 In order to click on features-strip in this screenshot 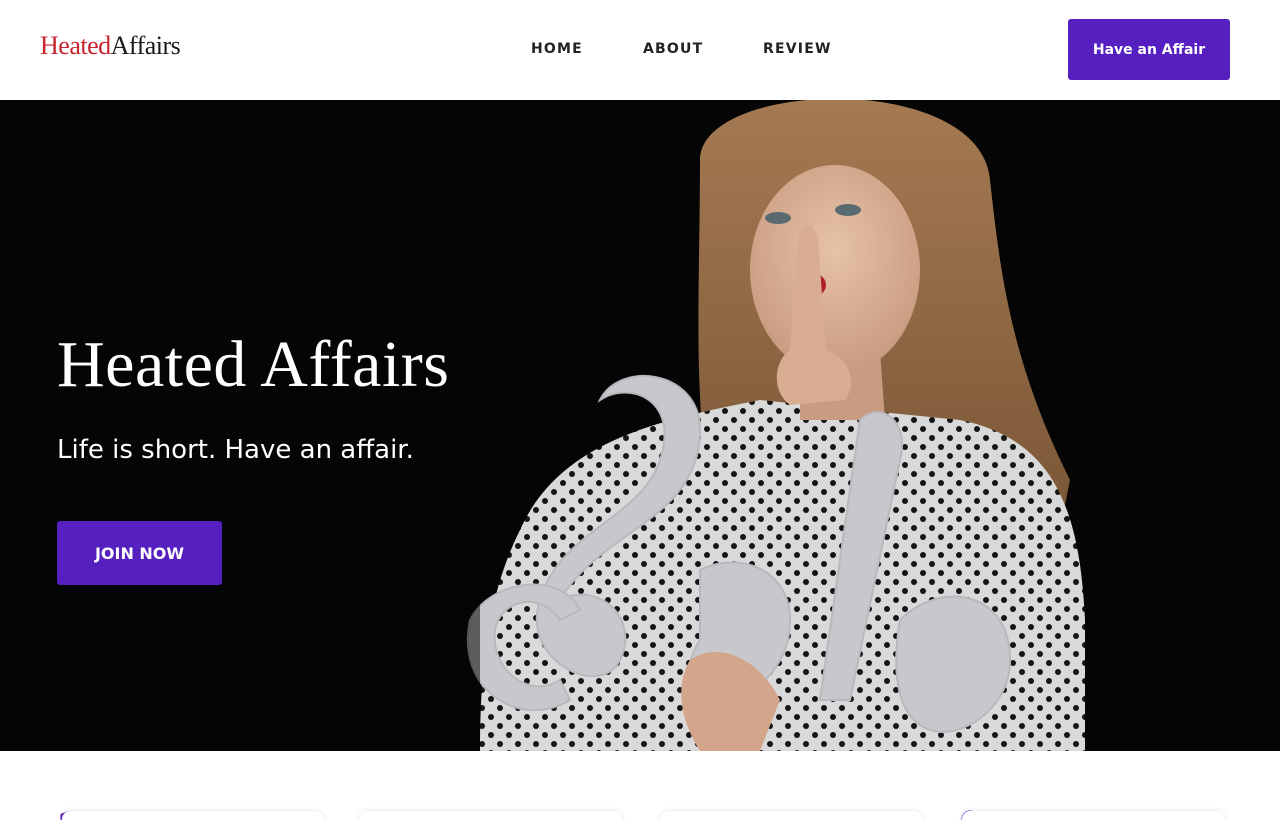, I will do `click(640, 785)`.